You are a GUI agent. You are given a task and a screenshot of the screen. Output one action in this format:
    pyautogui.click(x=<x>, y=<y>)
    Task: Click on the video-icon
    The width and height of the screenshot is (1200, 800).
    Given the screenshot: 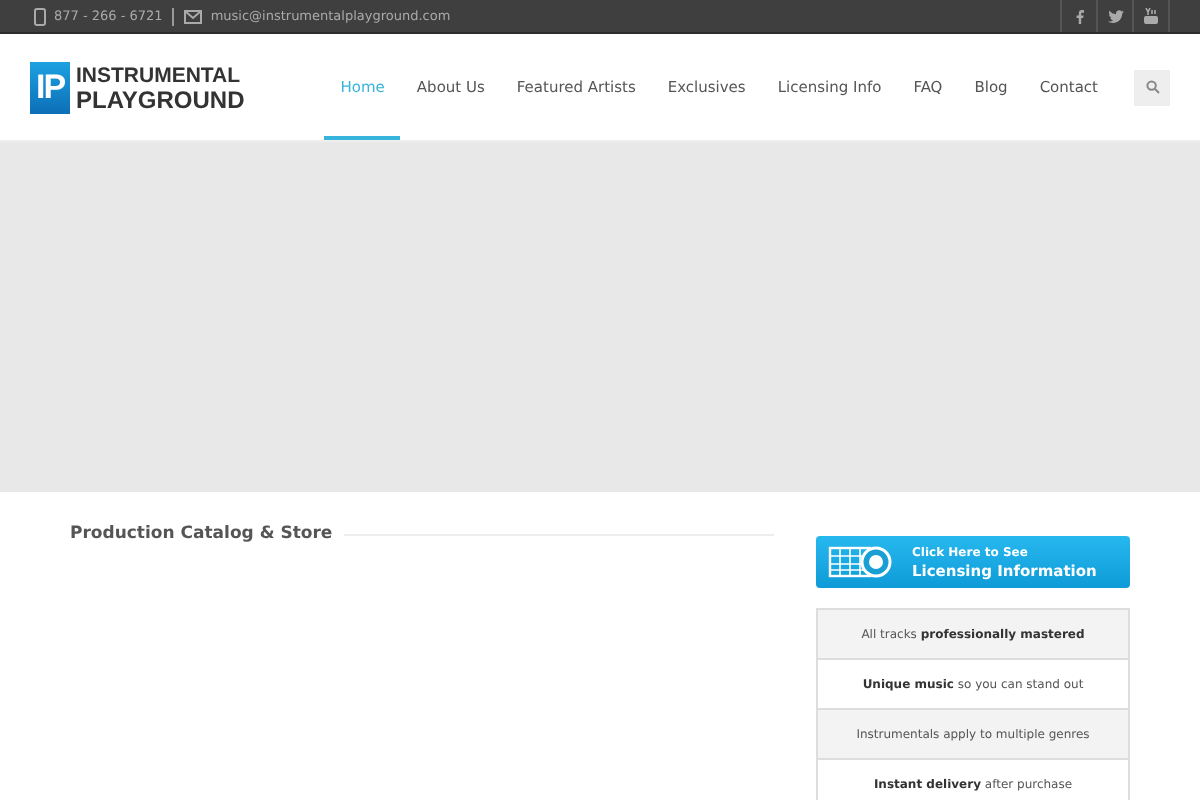 What is the action you would take?
    pyautogui.click(x=1151, y=16)
    